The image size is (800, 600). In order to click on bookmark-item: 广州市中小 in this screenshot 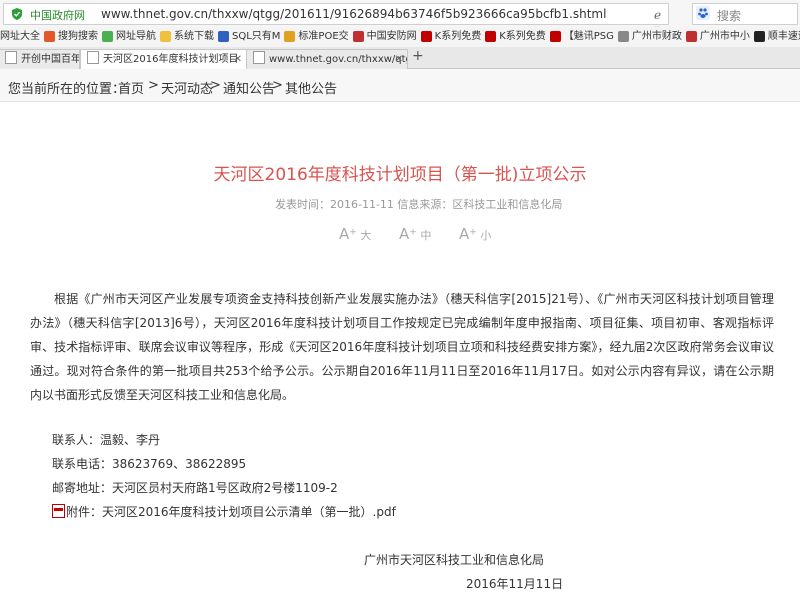, I will do `click(717, 37)`.